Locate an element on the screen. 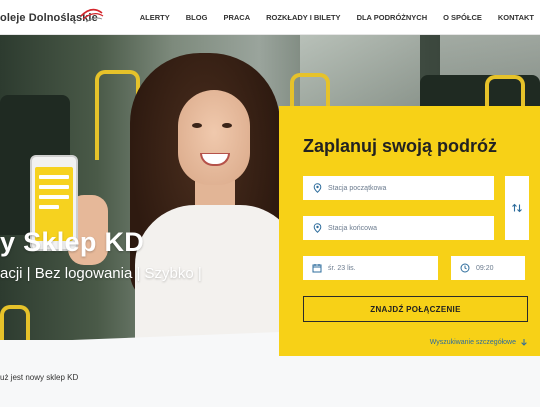 Image resolution: width=540 pixels, height=407 pixels. nav-item-dla-podroznych: DLA PODRÓŻNYCH is located at coordinates (392, 17).